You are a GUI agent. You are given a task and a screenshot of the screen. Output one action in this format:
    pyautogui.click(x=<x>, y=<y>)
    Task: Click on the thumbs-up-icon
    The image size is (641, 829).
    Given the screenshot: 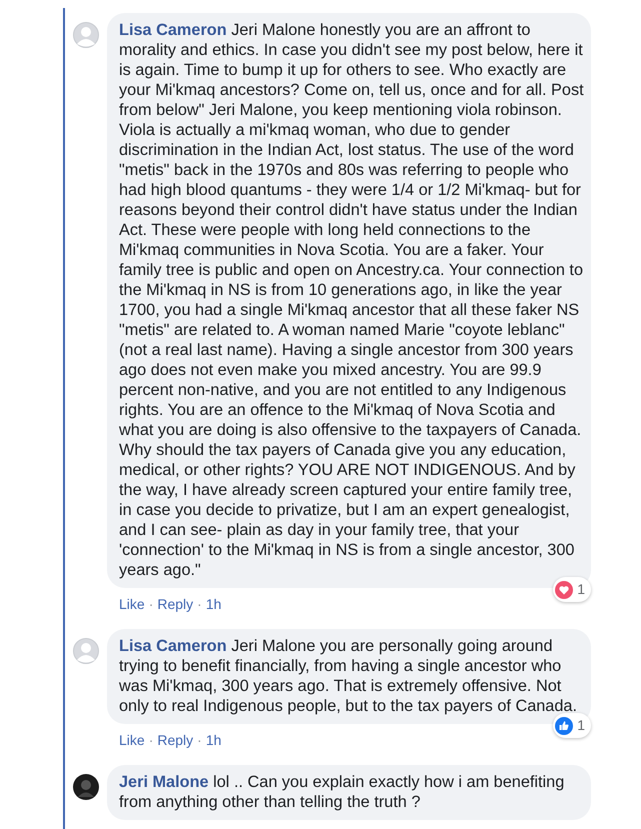 What is the action you would take?
    pyautogui.click(x=564, y=725)
    